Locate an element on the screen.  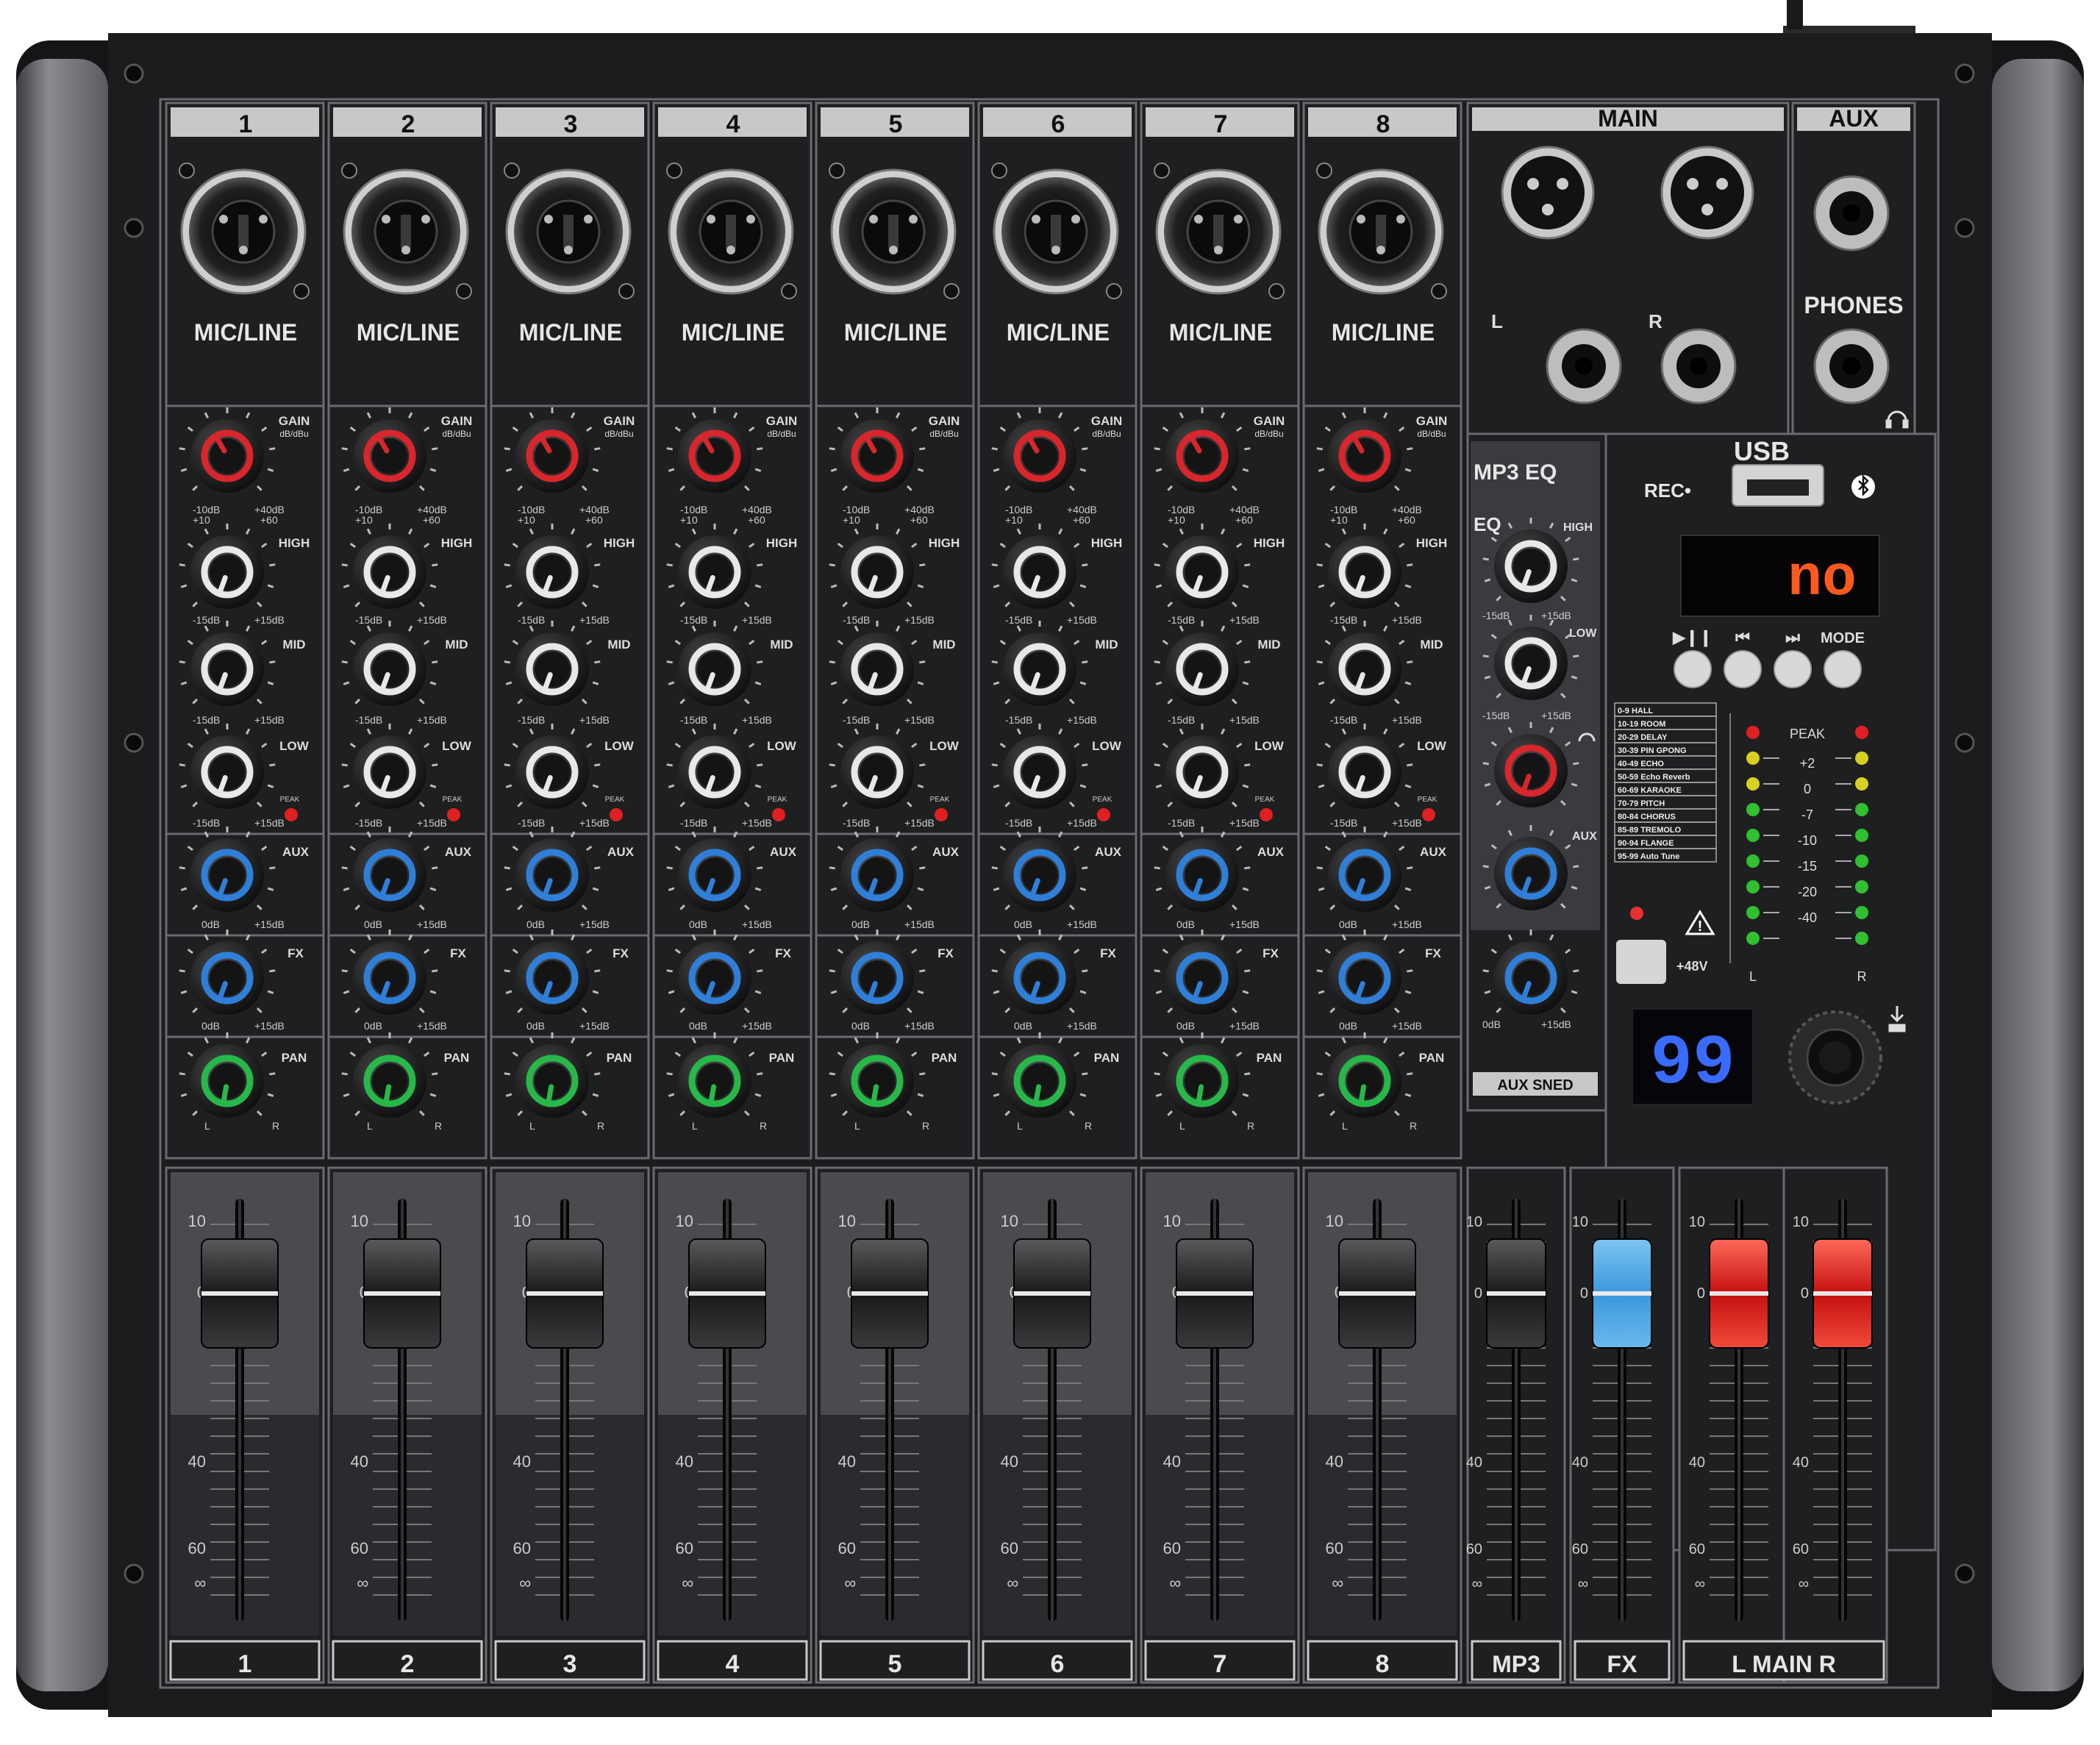
meter-mark: -40 is located at coordinates (1808, 918).